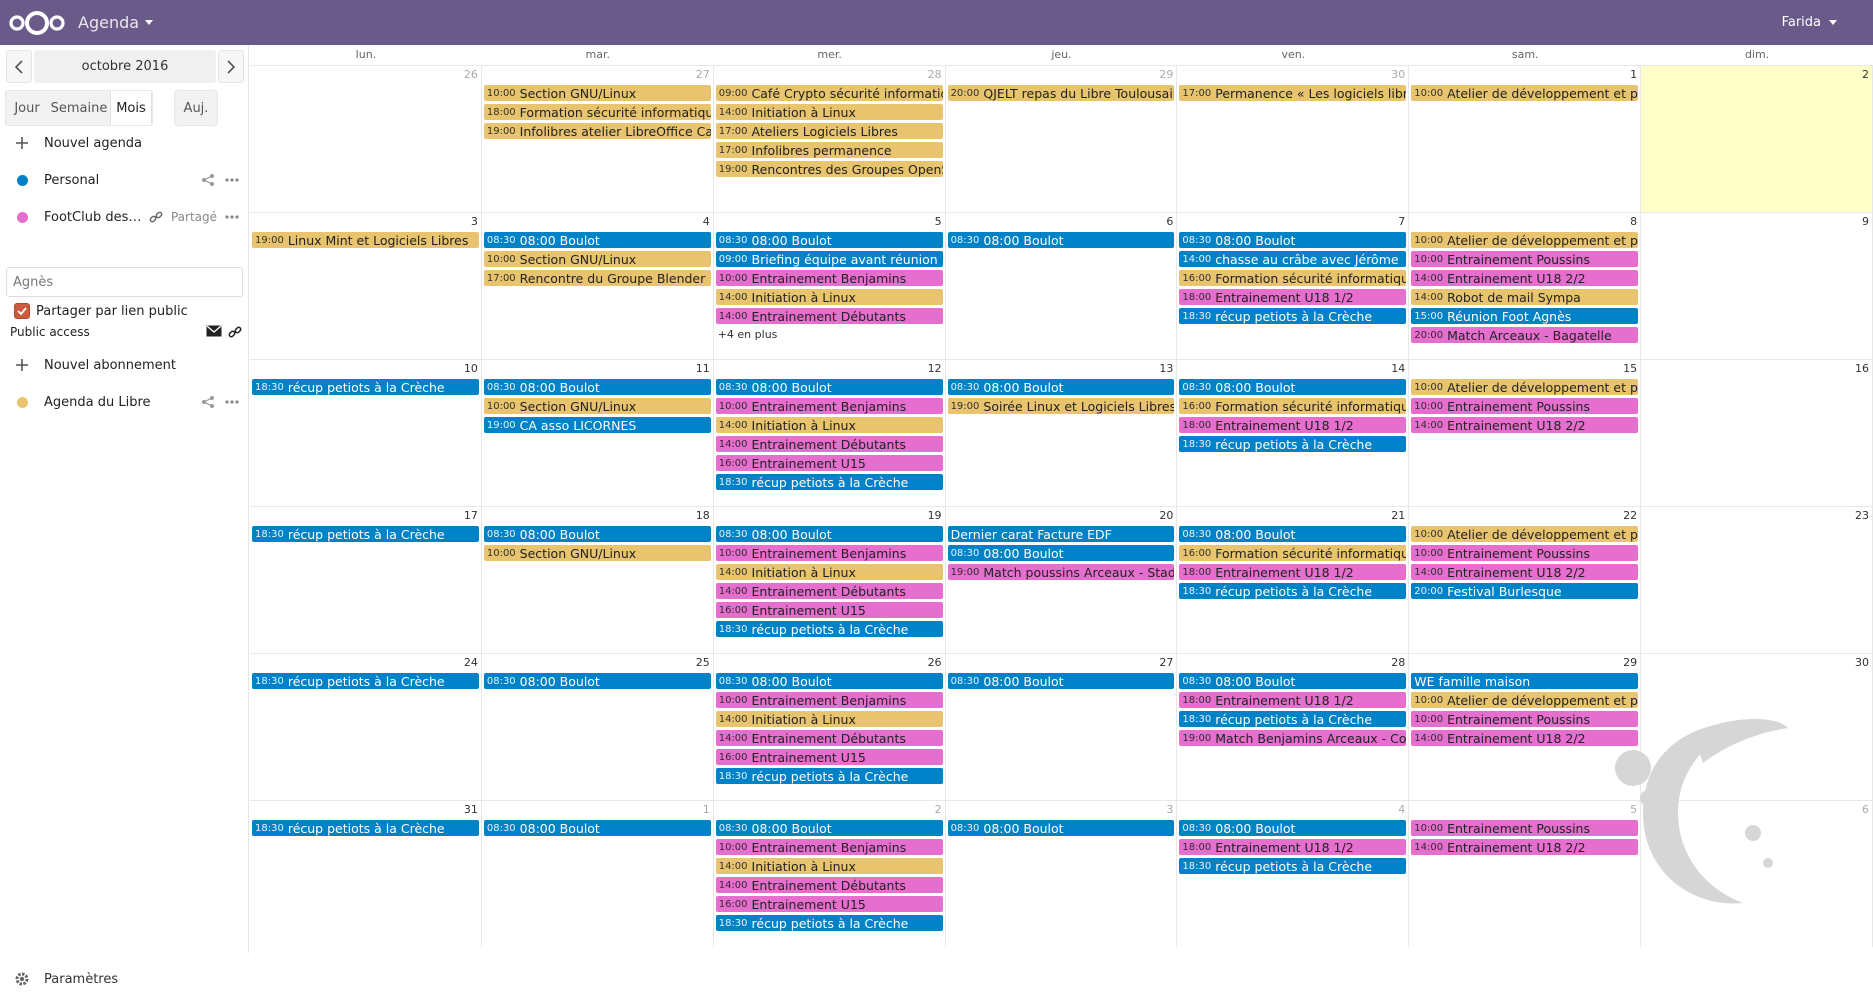 The image size is (1873, 993). Describe the element at coordinates (1757, 285) in the screenshot. I see `calendar-day-cell: 9` at that location.